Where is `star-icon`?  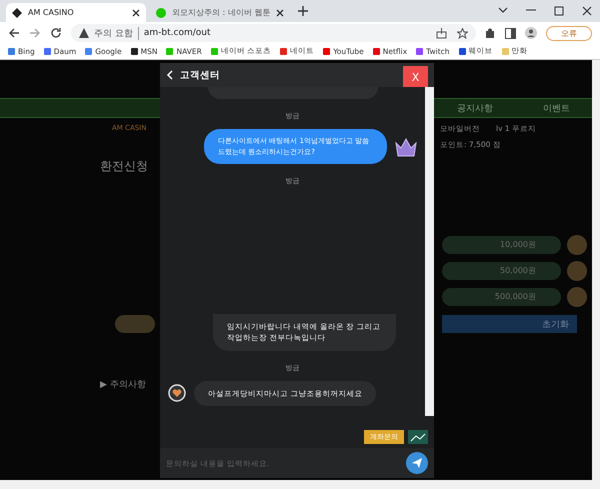
star-icon is located at coordinates (462, 33).